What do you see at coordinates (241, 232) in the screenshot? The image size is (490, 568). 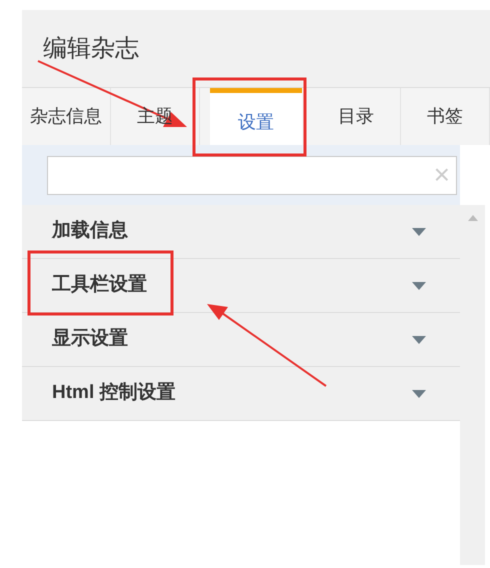 I see `accordion-item: 加载信息` at bounding box center [241, 232].